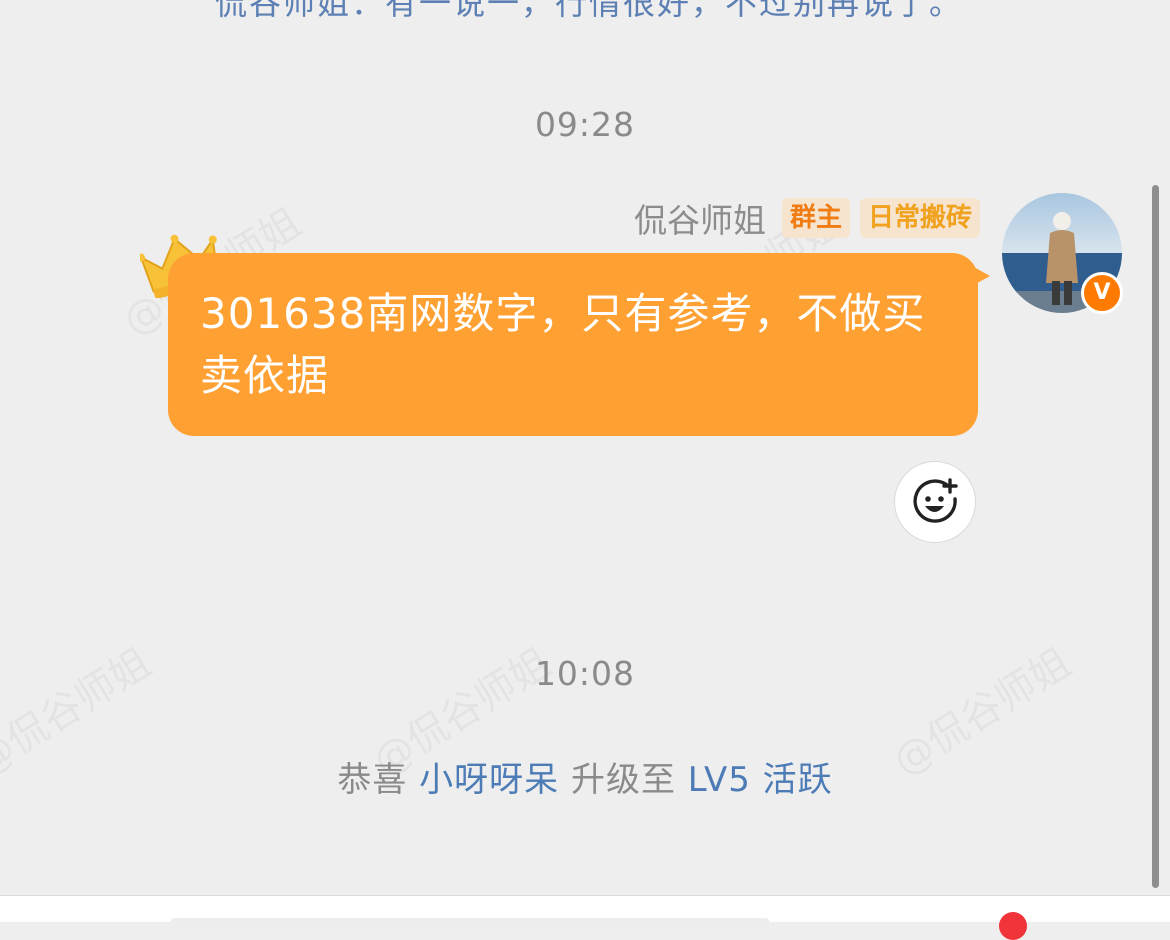 The width and height of the screenshot is (1170, 940). What do you see at coordinates (585, 124) in the screenshot?
I see `timestamp: 09:28` at bounding box center [585, 124].